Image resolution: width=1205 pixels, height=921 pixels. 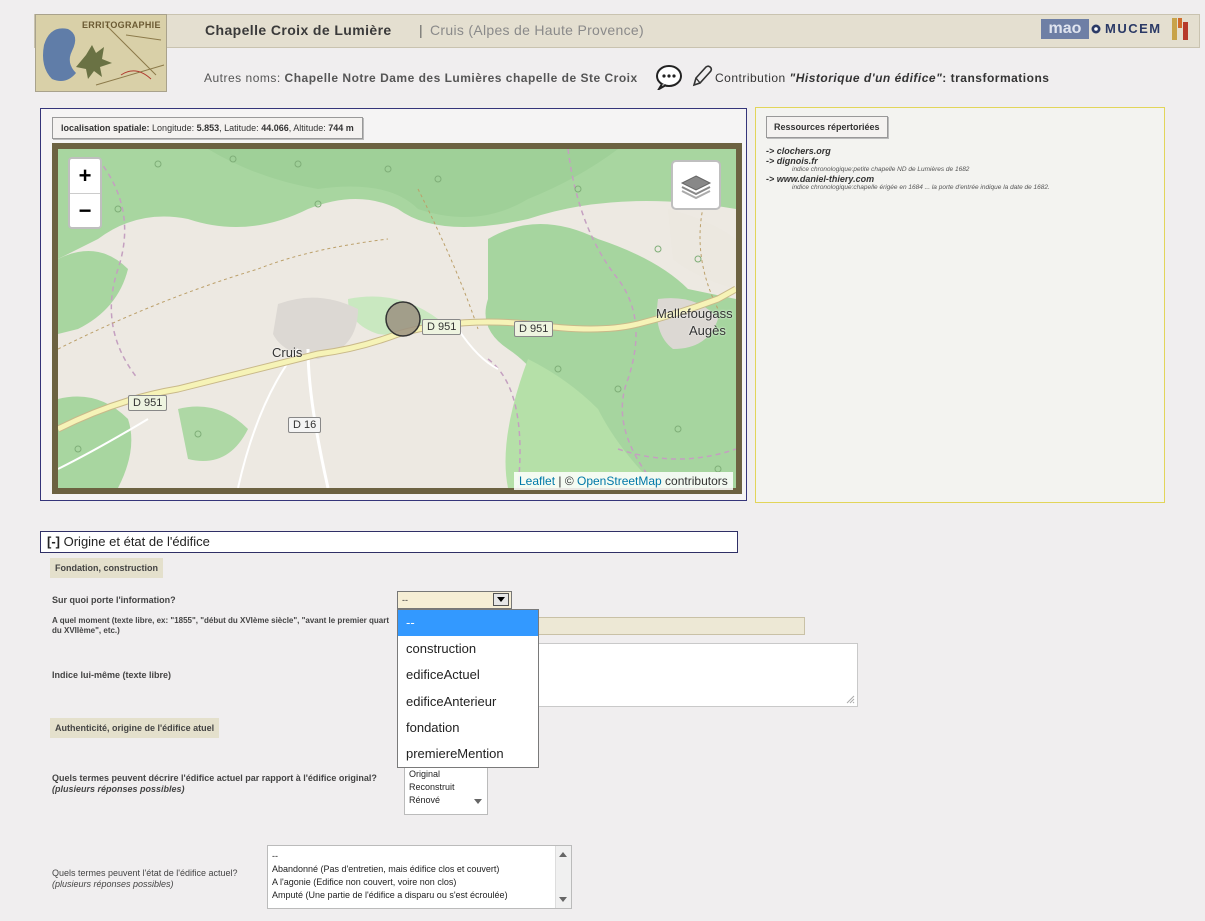 What do you see at coordinates (468, 675) in the screenshot?
I see `dropdown-option-edificeactuel: edificeActuel` at bounding box center [468, 675].